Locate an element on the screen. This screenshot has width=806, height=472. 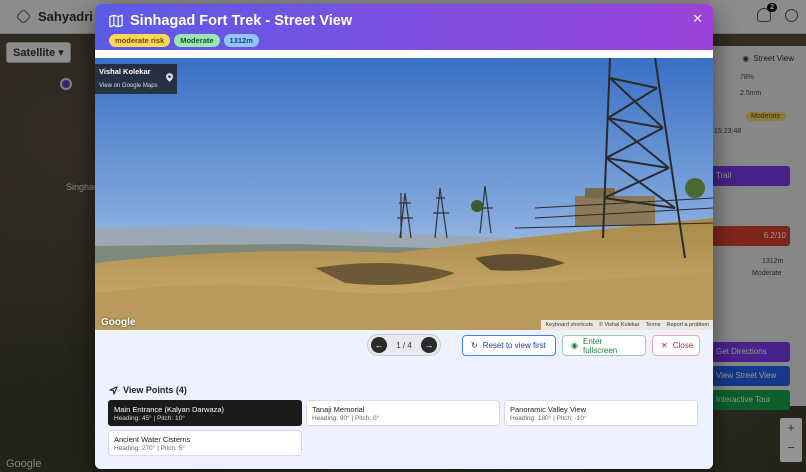
navigation-icon is located at coordinates (113, 390).